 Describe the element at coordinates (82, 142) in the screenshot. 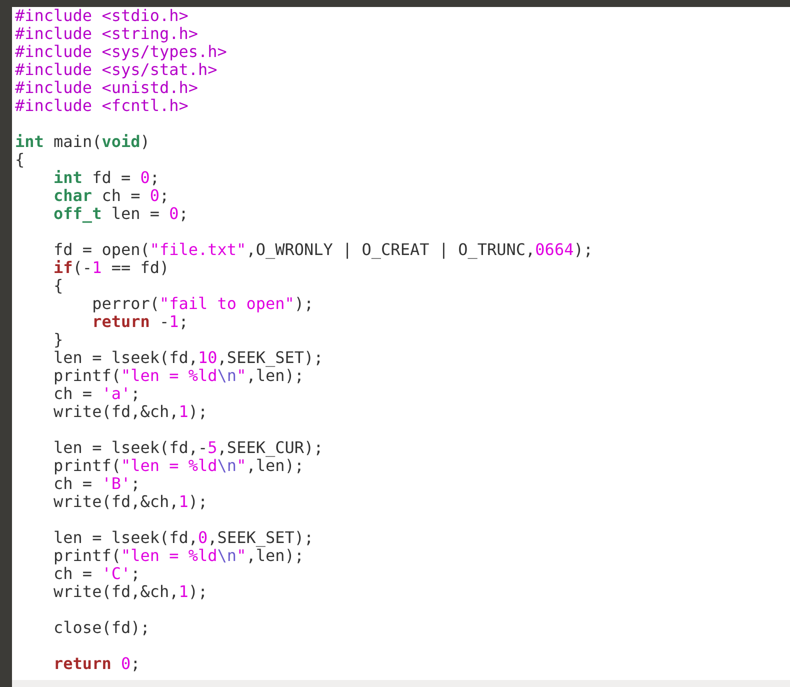

I see `code-line: int main(void)` at that location.